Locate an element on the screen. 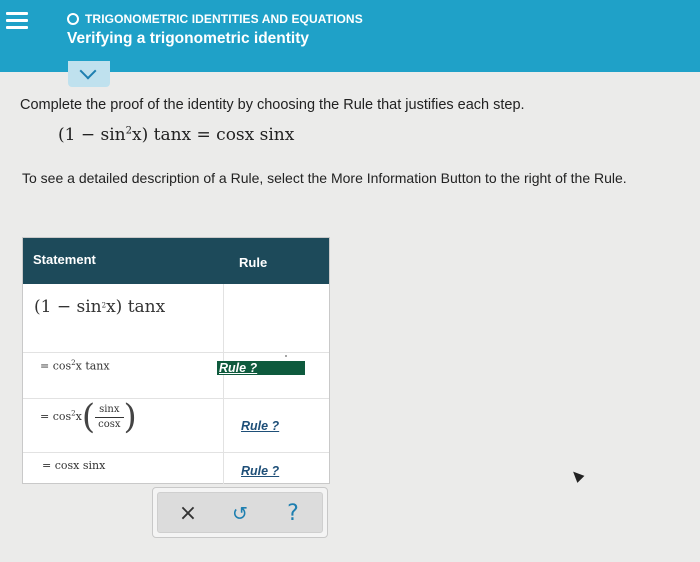 This screenshot has width=700, height=562. left-paren: ( is located at coordinates (88, 417).